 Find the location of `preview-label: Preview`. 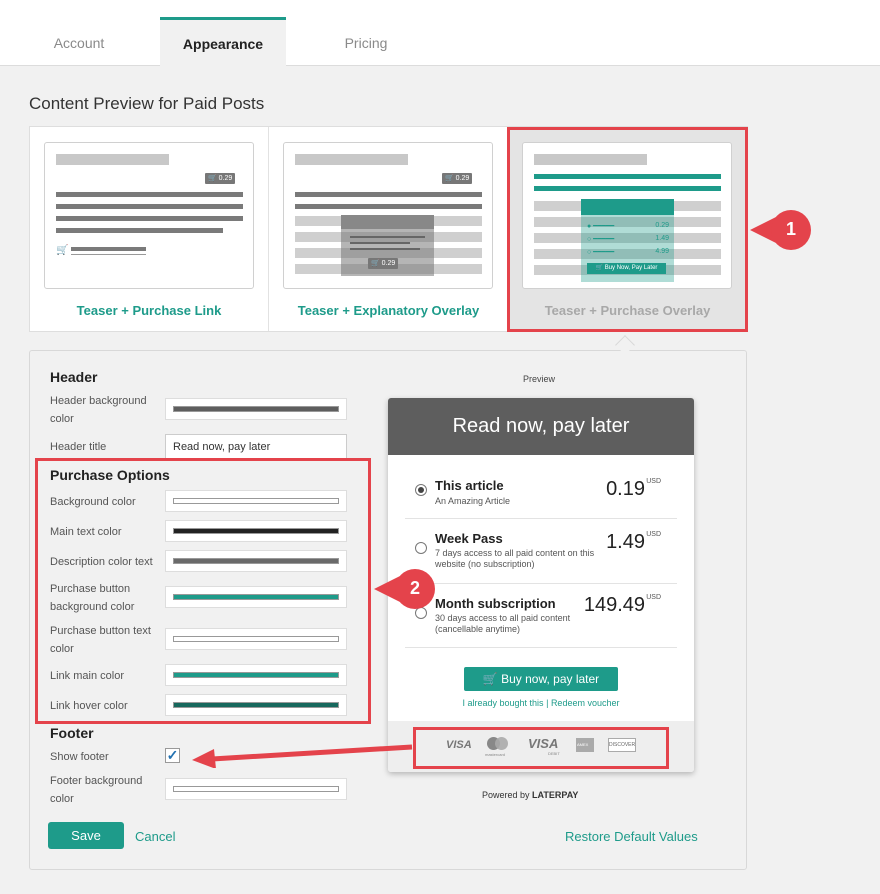

preview-label: Preview is located at coordinates (539, 379).